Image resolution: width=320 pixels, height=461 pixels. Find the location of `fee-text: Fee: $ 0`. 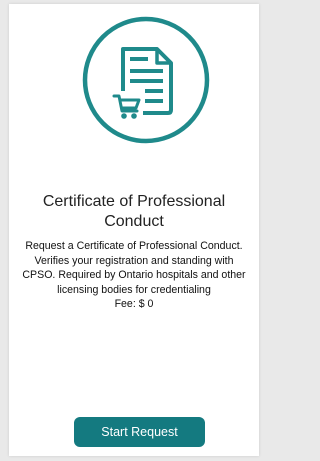

fee-text: Fee: $ 0 is located at coordinates (134, 304).